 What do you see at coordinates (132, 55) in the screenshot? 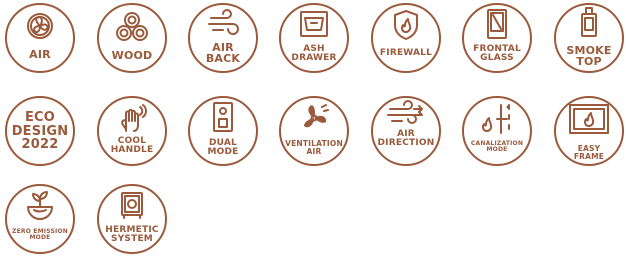
I see `badge-label: WOOD` at bounding box center [132, 55].